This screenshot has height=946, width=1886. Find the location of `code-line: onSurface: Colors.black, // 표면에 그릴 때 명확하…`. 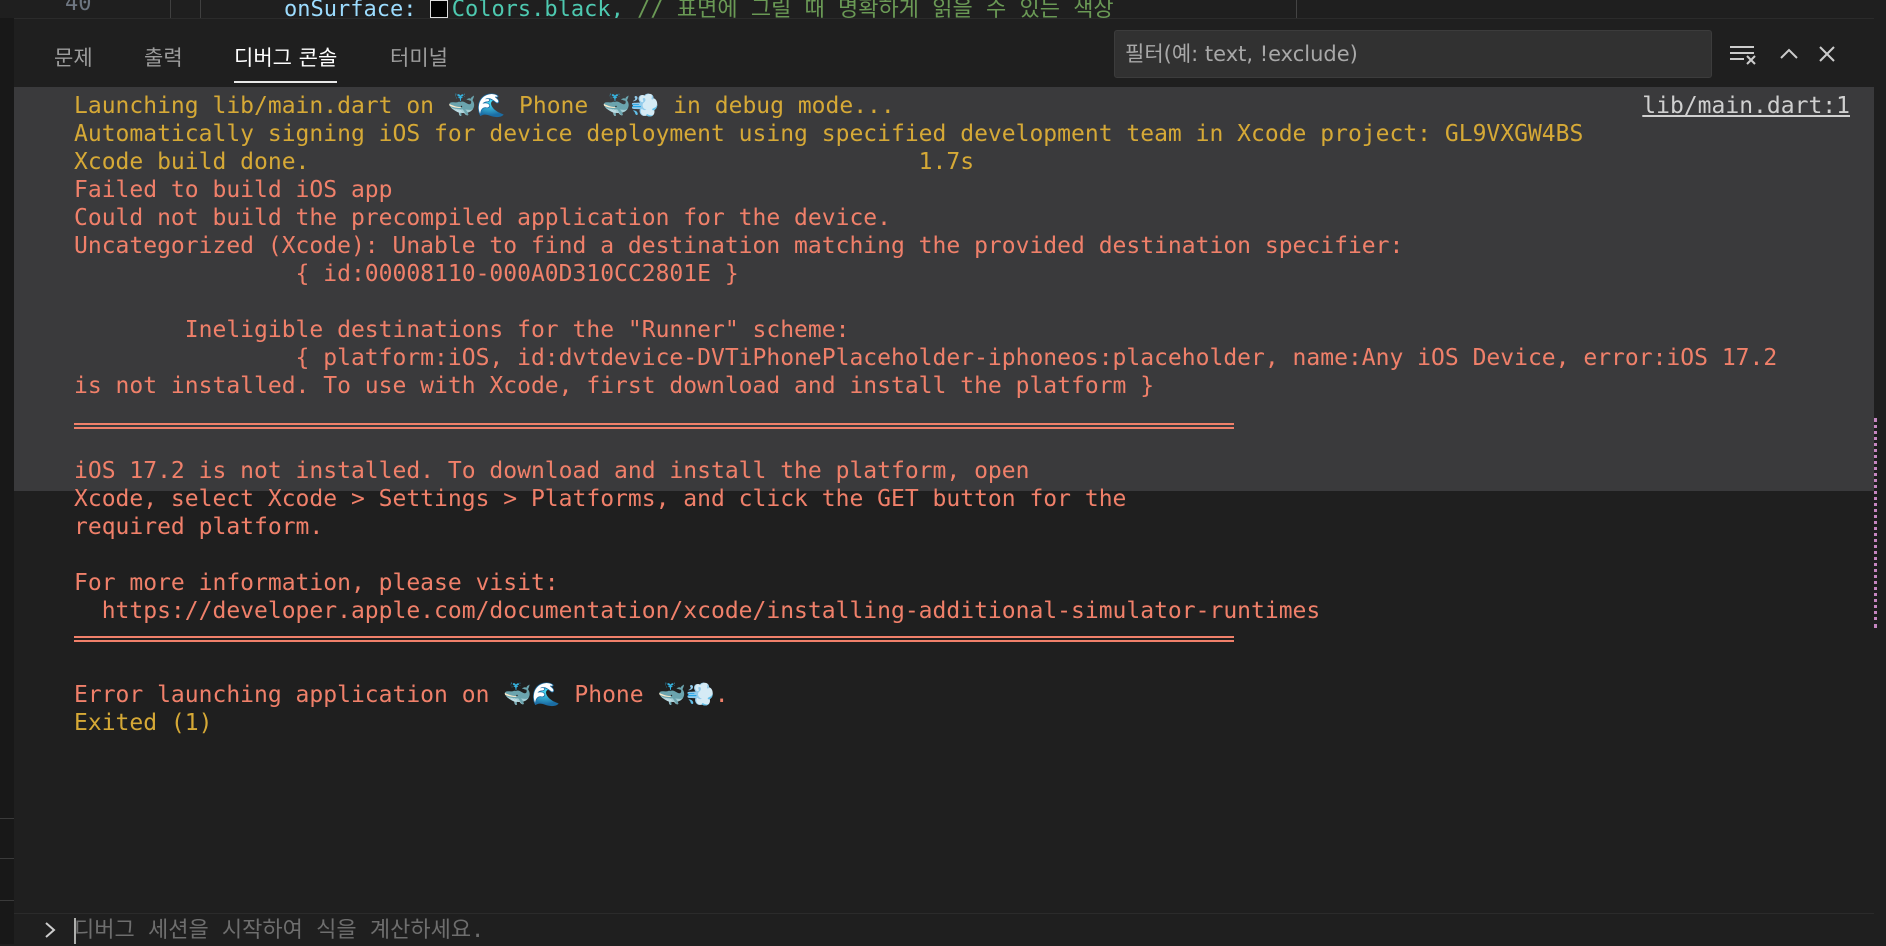

code-line: onSurface: Colors.black, // 표면에 그릴 때 명확하… is located at coordinates (699, 9).